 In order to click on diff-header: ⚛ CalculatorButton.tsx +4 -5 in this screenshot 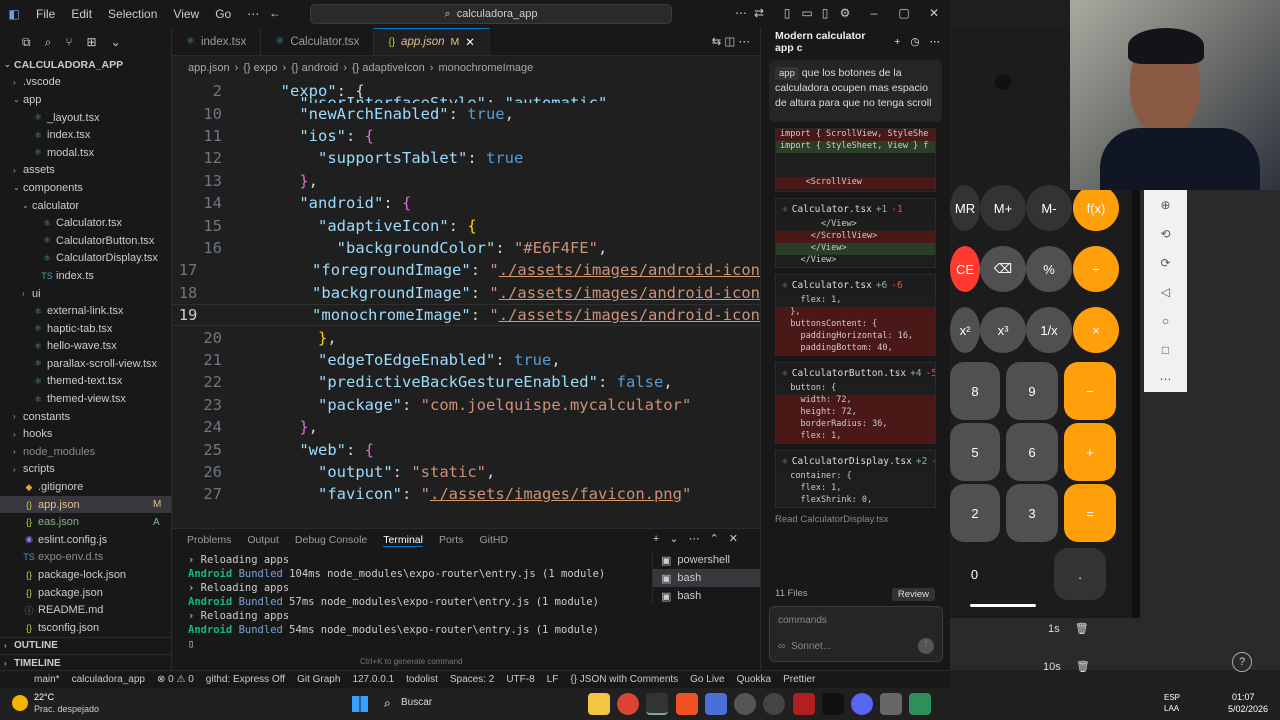, I will do `click(855, 373)`.